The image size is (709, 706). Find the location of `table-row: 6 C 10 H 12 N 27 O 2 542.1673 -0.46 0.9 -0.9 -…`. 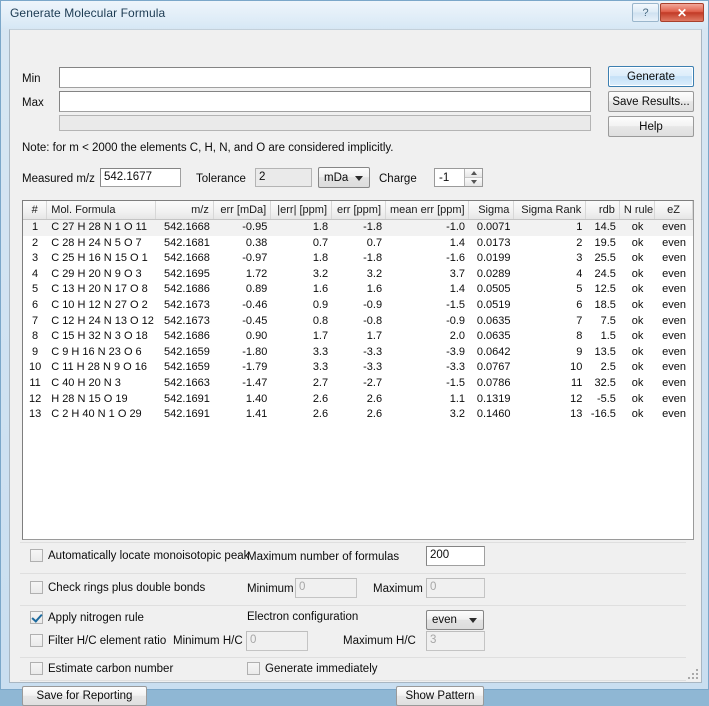

table-row: 6 C 10 H 12 N 27 O 2 542.1673 -0.46 0.9 -0.9 -… is located at coordinates (358, 306).